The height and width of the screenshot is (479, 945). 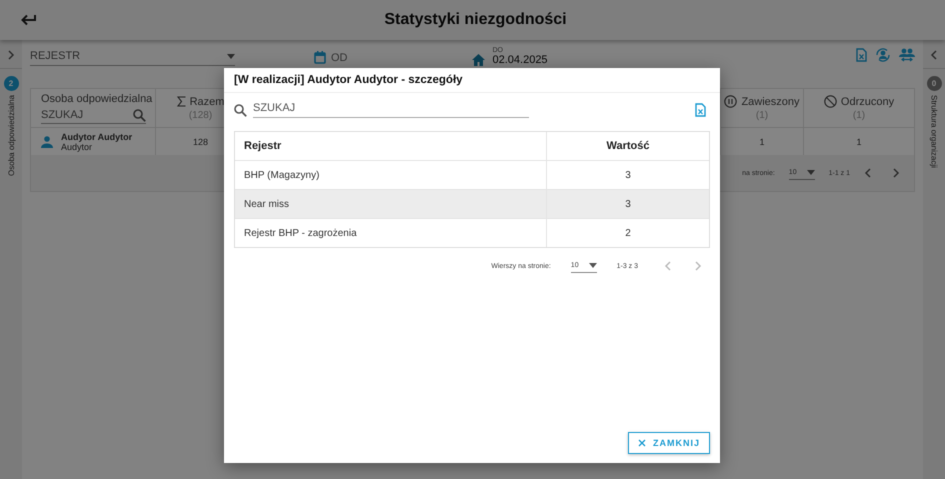 What do you see at coordinates (96, 137) in the screenshot?
I see `person-name: Audytor Audytor` at bounding box center [96, 137].